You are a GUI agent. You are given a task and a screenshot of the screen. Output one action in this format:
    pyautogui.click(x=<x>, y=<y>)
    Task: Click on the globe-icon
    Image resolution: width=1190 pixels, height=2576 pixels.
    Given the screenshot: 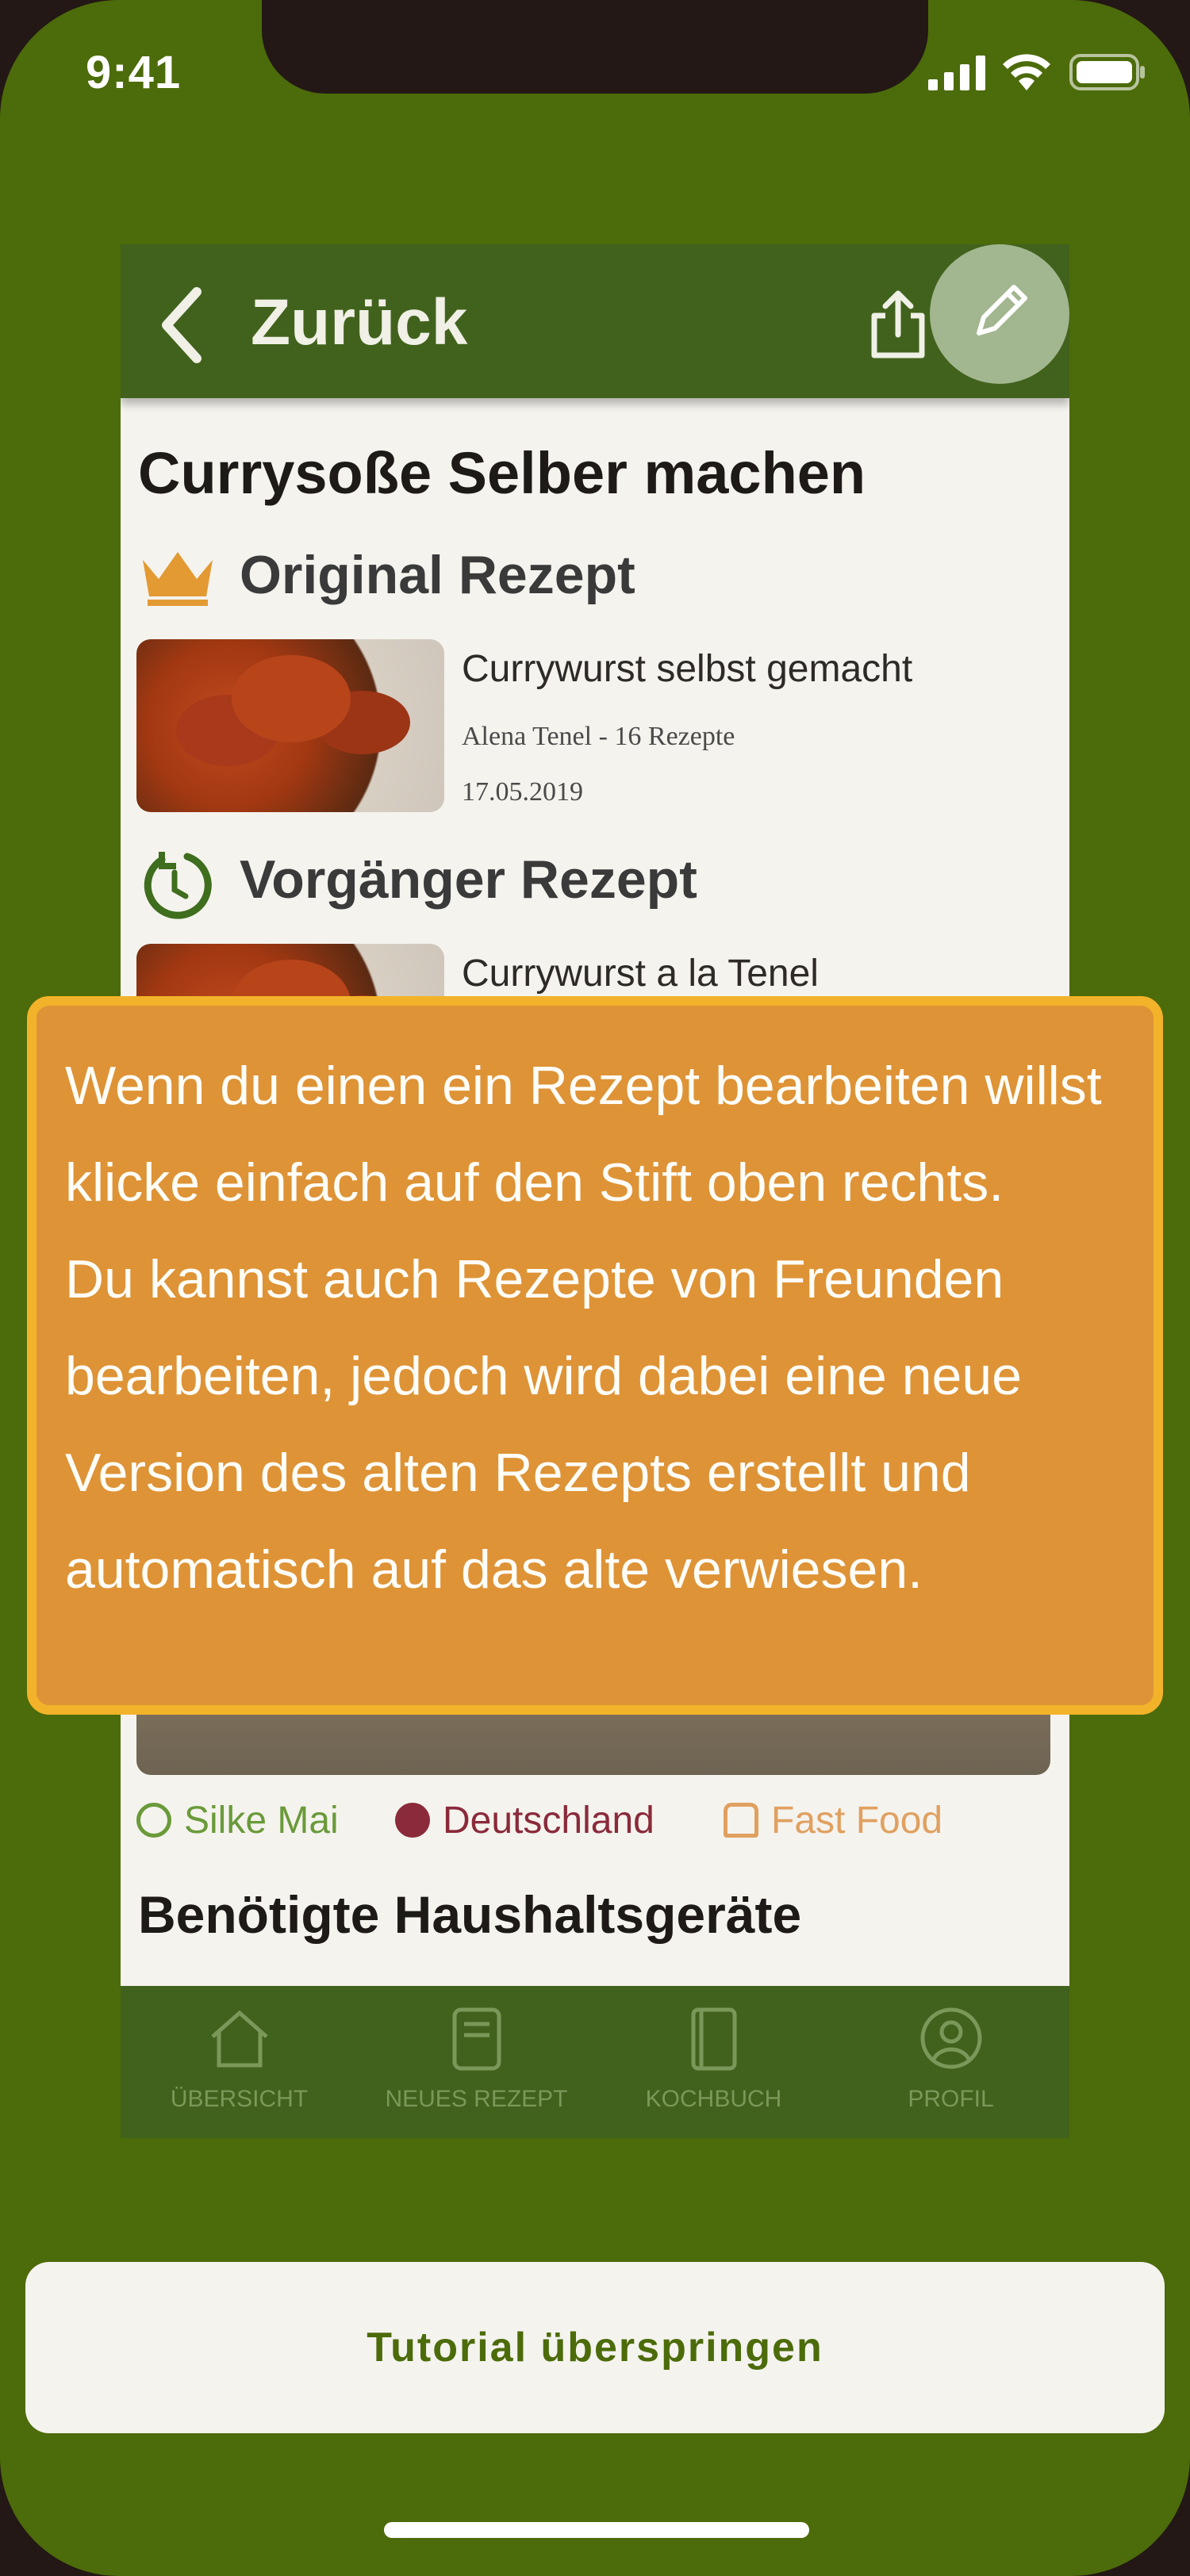 What is the action you would take?
    pyautogui.click(x=412, y=1821)
    